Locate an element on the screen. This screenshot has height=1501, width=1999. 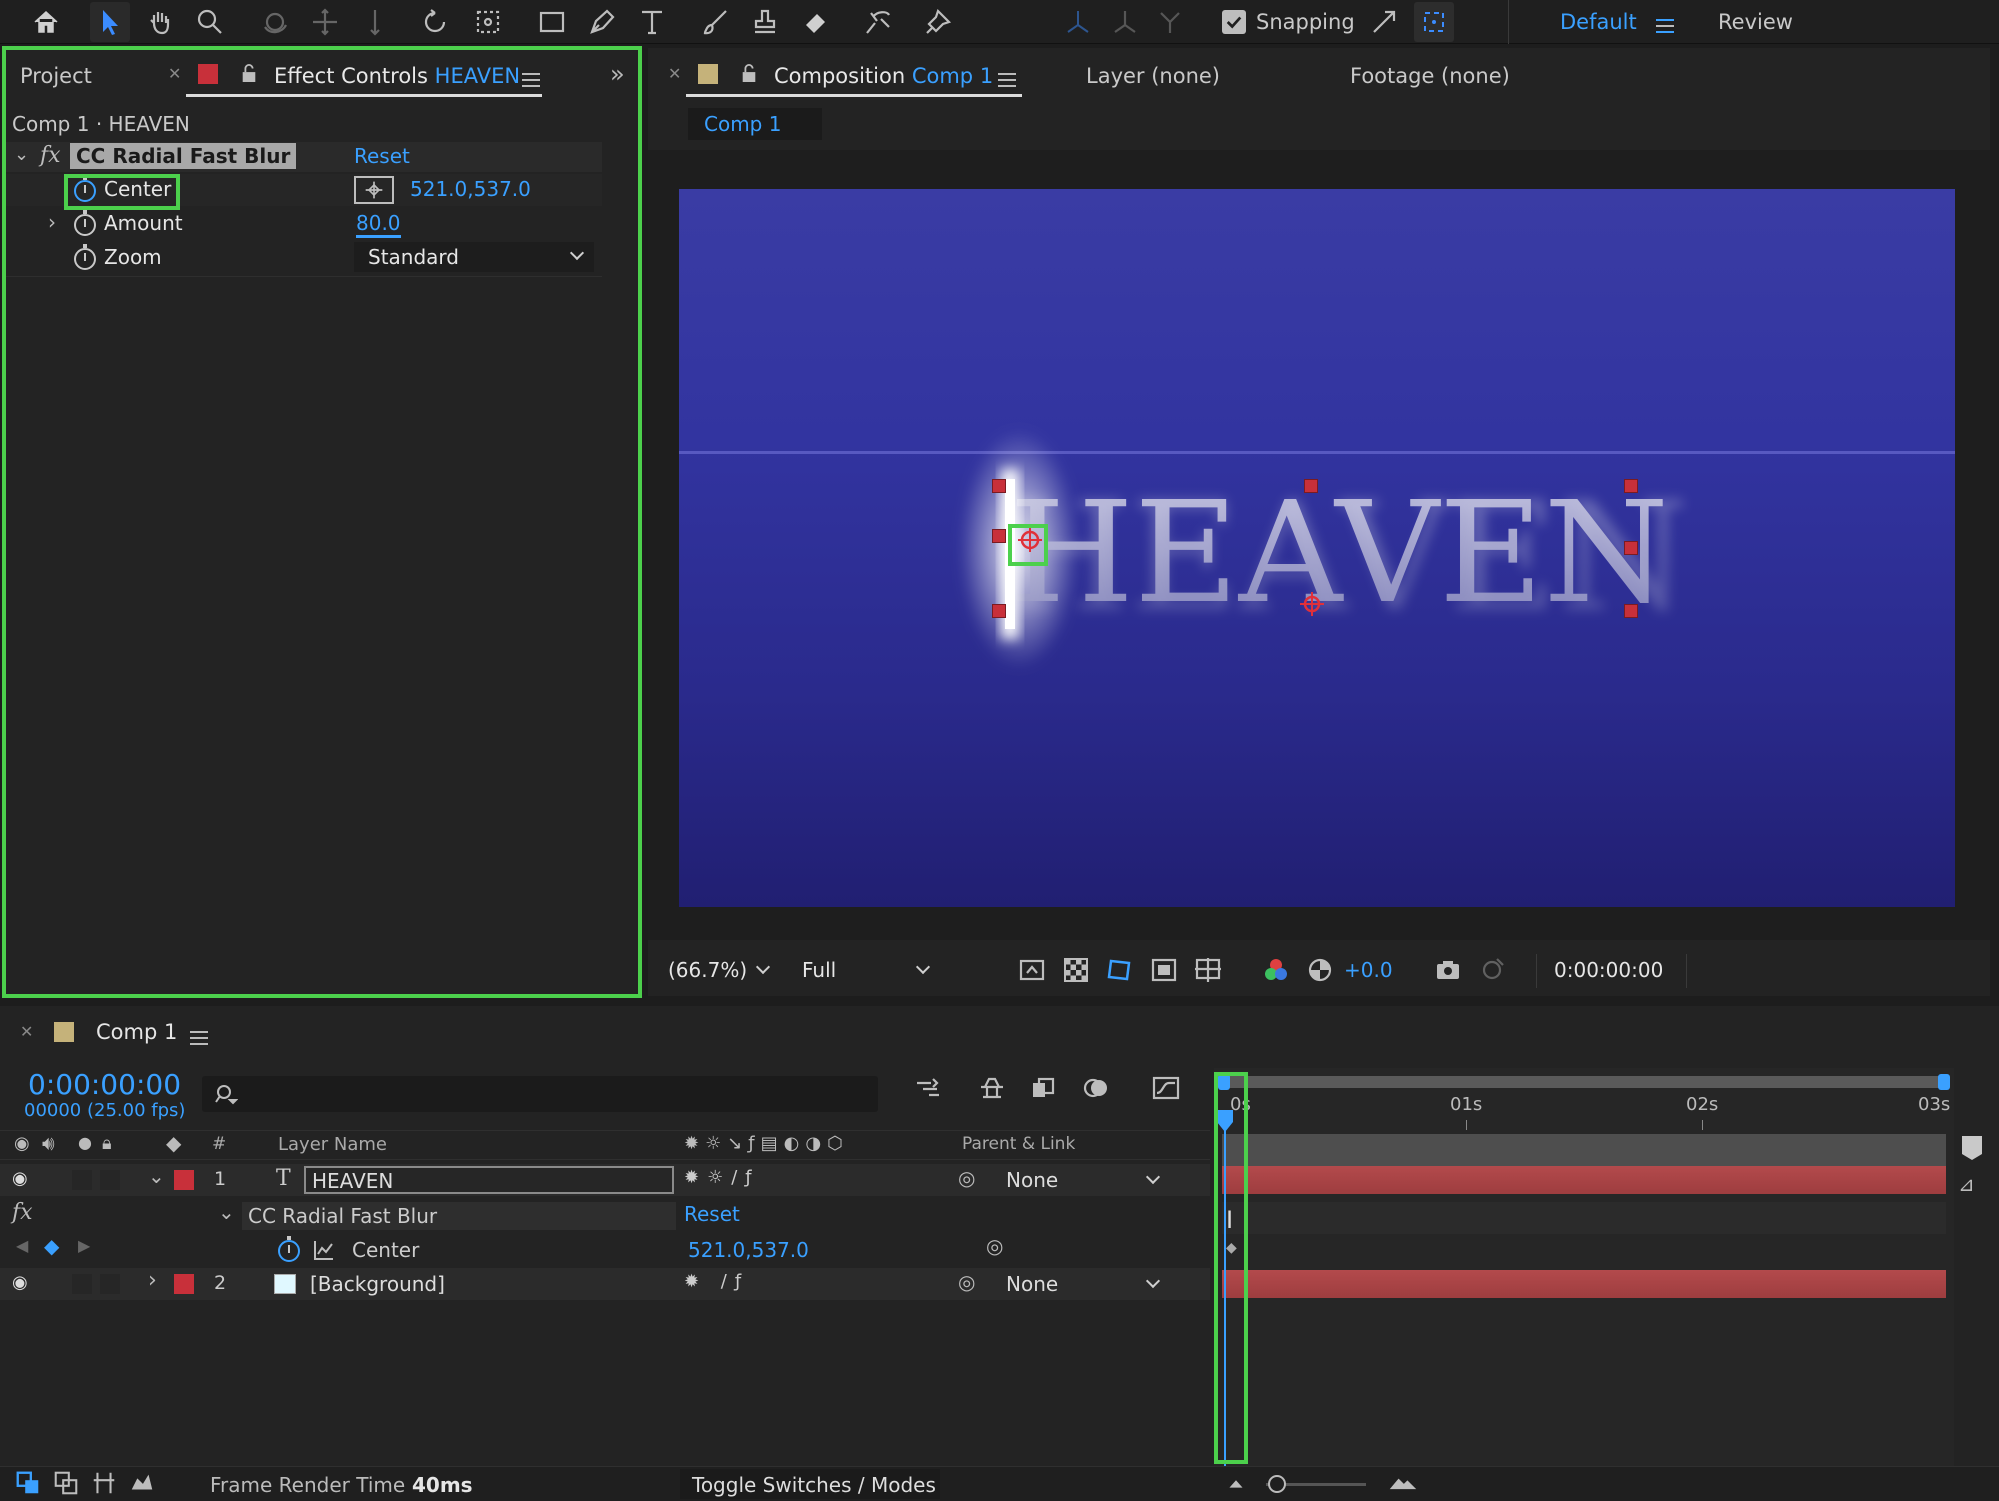
timeline-menu-icon is located at coordinates (199, 1038).